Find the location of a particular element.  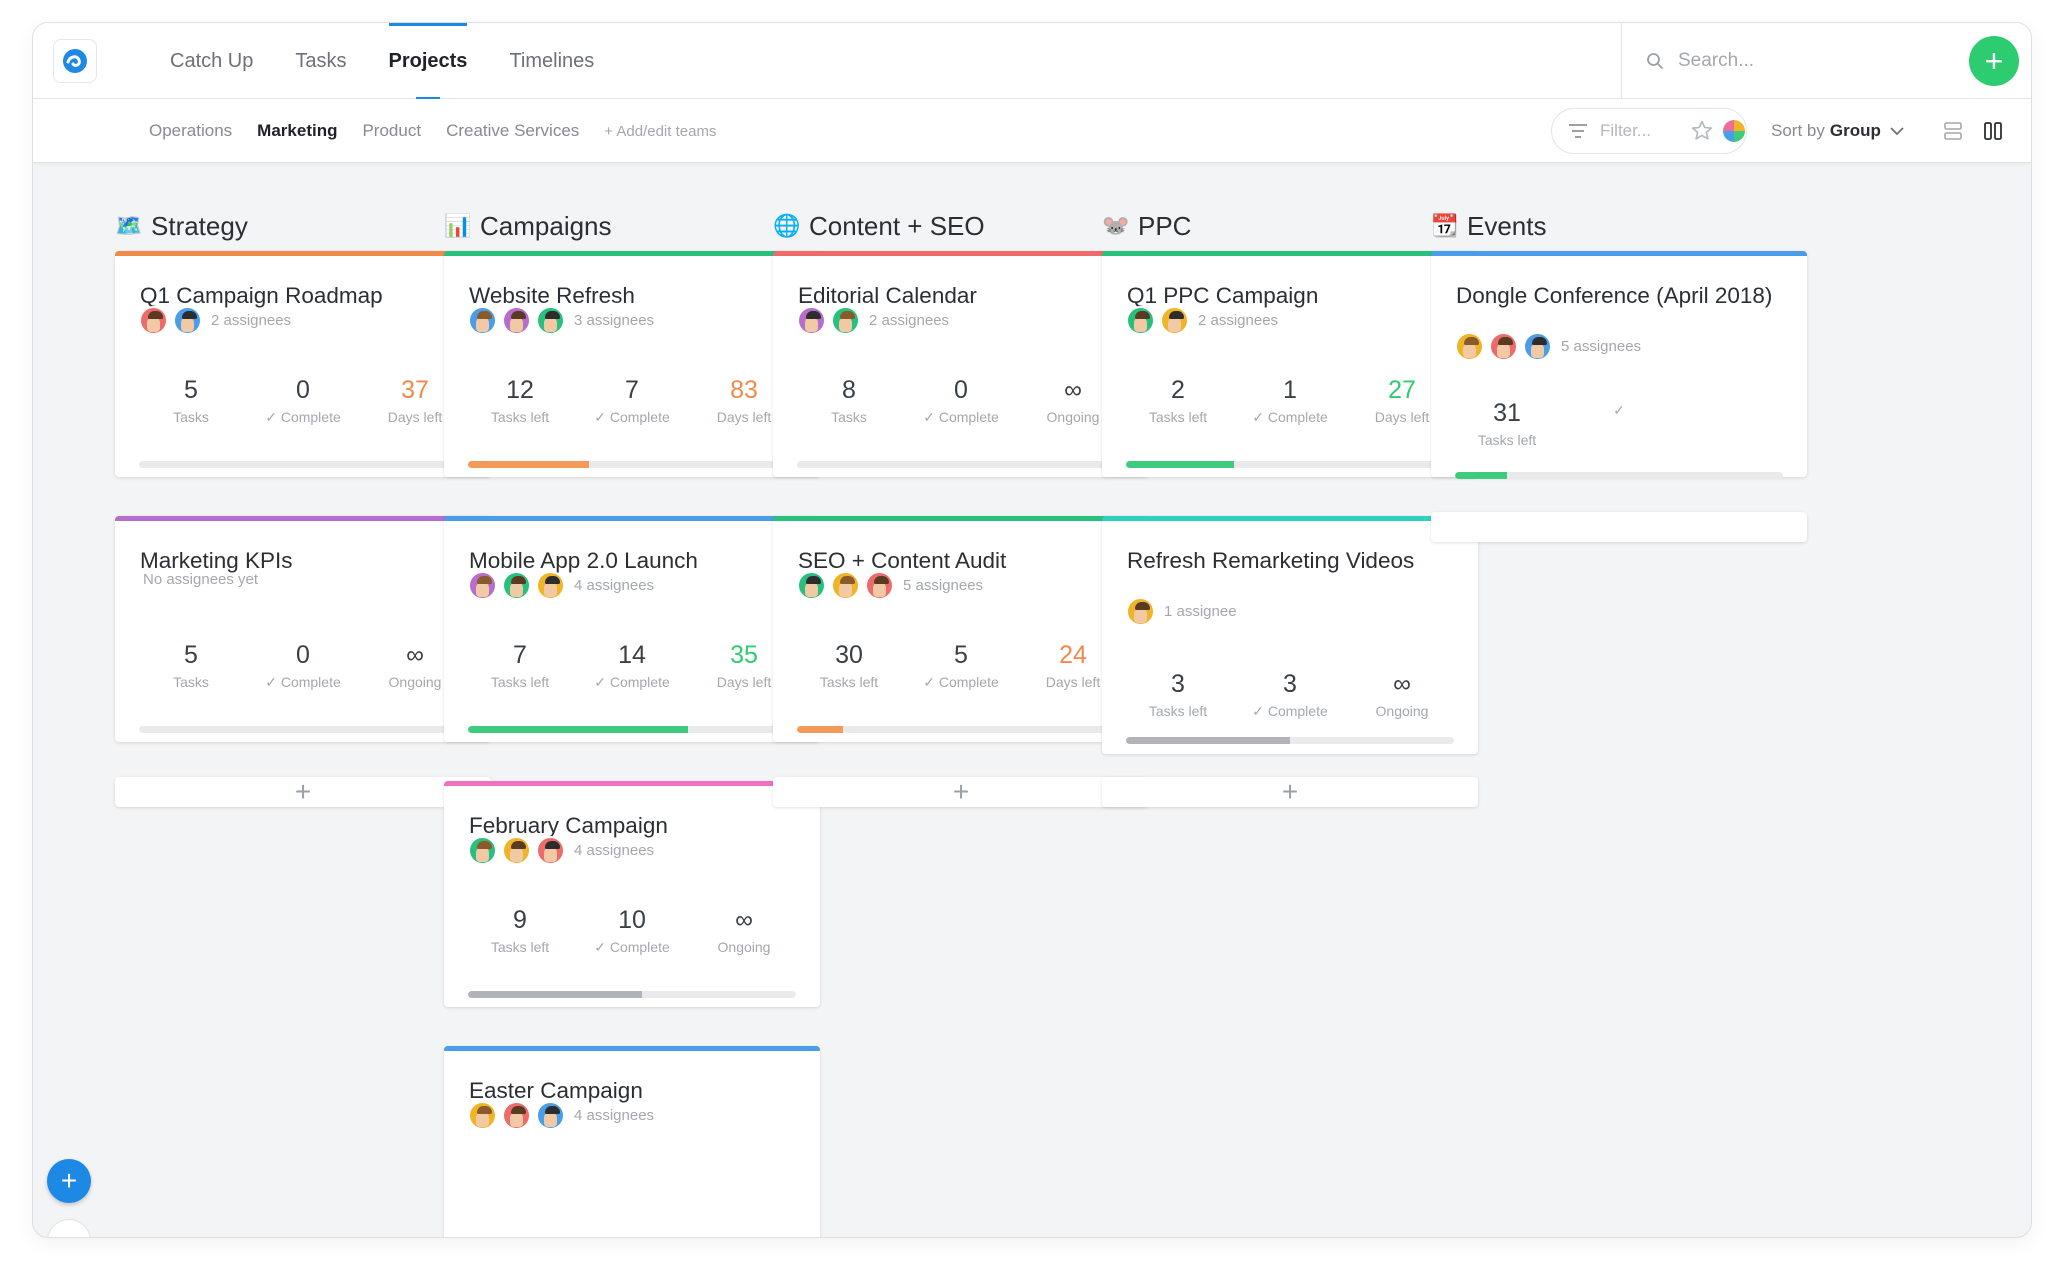

project-stats: 2 Tasks left 1 ✓ Complete 27 Days left is located at coordinates (1290, 400).